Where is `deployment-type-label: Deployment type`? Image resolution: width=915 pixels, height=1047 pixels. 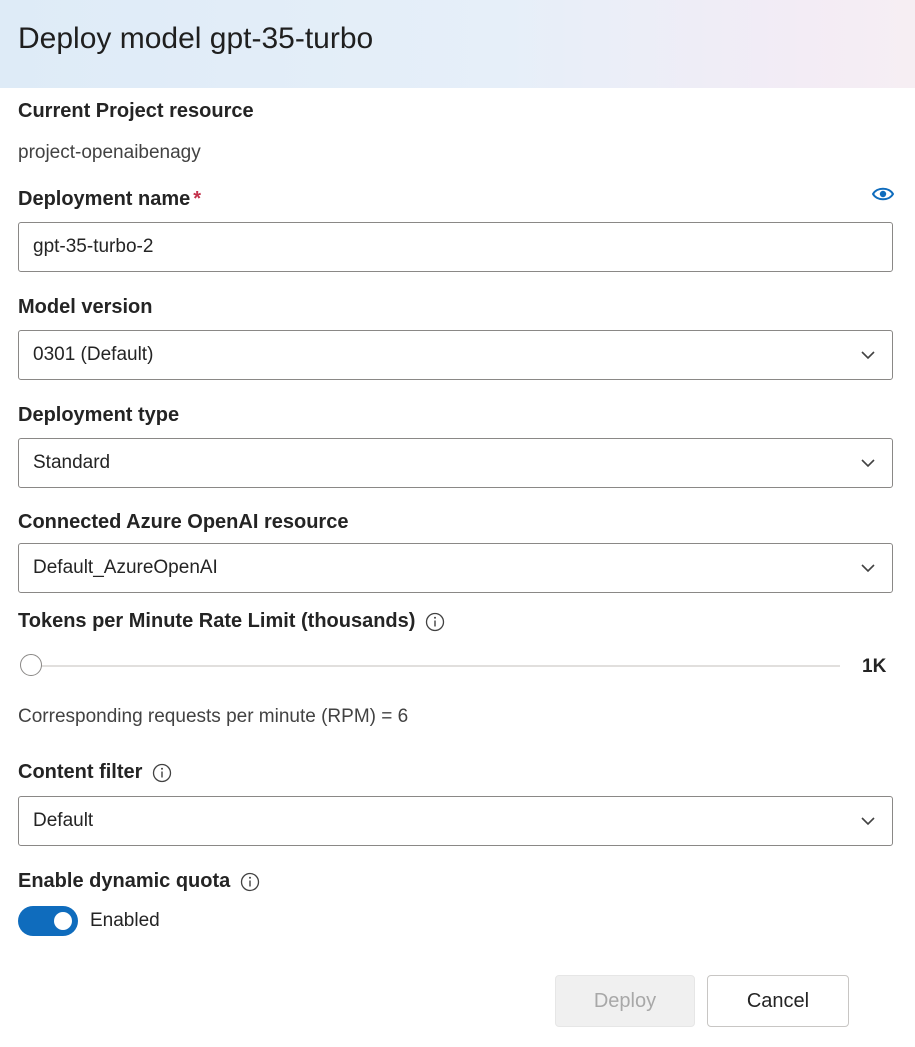 deployment-type-label: Deployment type is located at coordinates (99, 415).